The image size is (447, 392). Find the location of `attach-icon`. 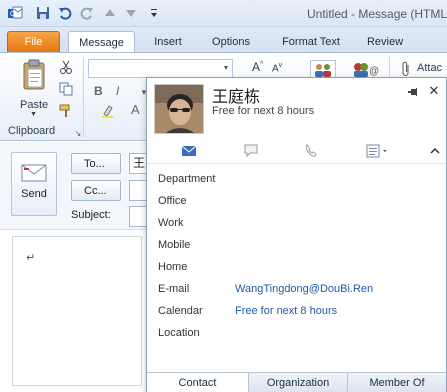

attach-icon is located at coordinates (406, 69).